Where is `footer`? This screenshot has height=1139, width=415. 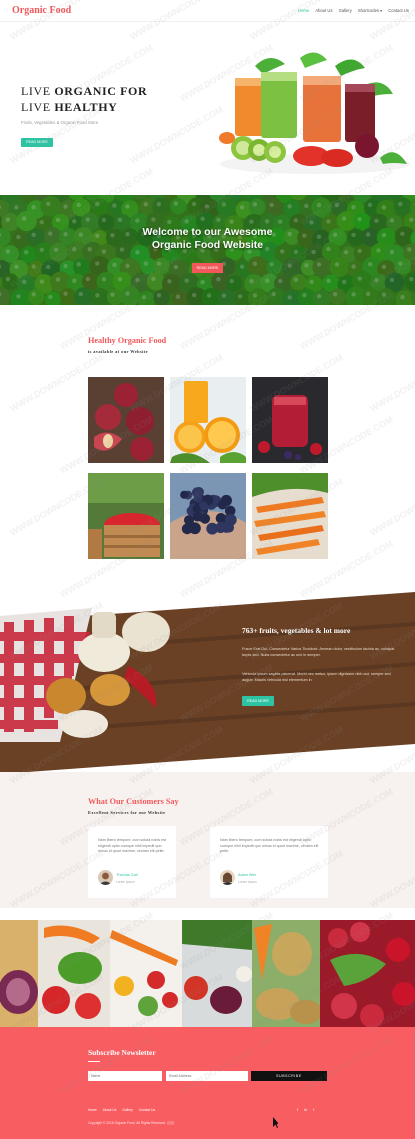
footer is located at coordinates (207, 1083).